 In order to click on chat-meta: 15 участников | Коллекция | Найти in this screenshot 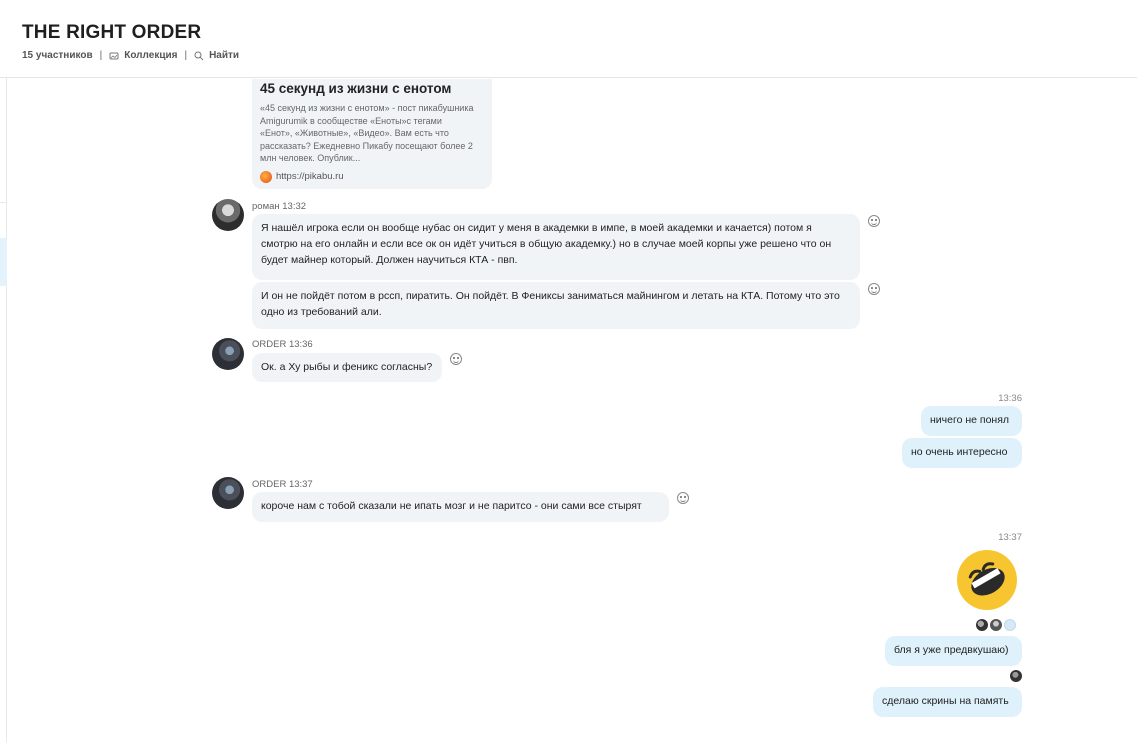, I will do `click(130, 55)`.